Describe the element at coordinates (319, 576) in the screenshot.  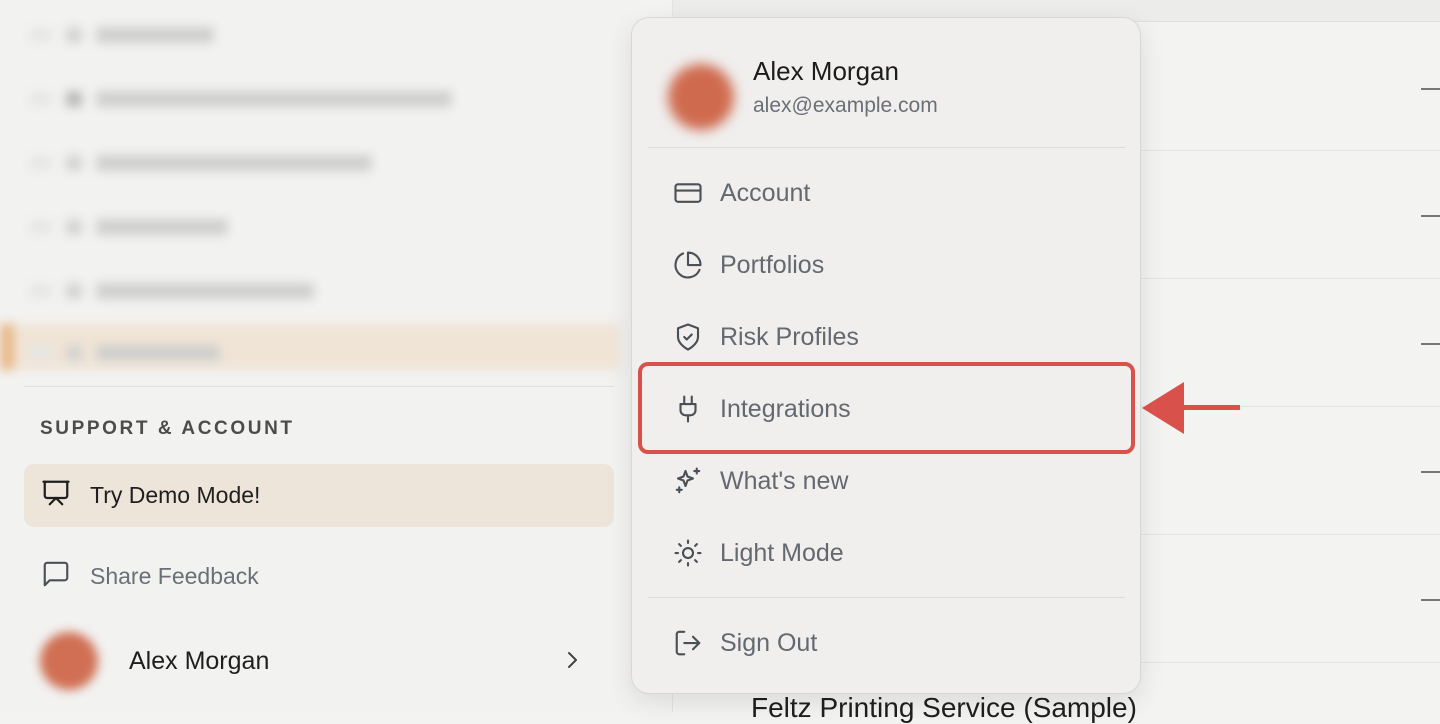
I see `share-feedback-link: Share Feedback` at that location.